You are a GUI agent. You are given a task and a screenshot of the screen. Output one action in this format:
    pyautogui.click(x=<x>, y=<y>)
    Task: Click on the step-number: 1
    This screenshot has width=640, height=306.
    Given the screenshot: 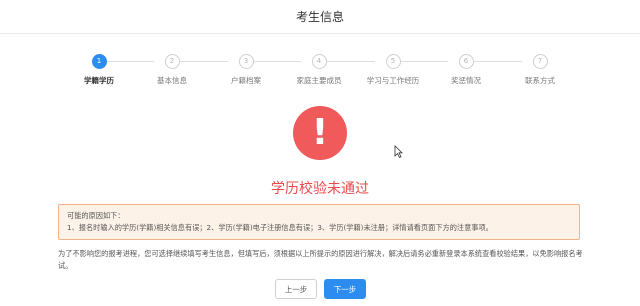 What is the action you would take?
    pyautogui.click(x=99, y=61)
    